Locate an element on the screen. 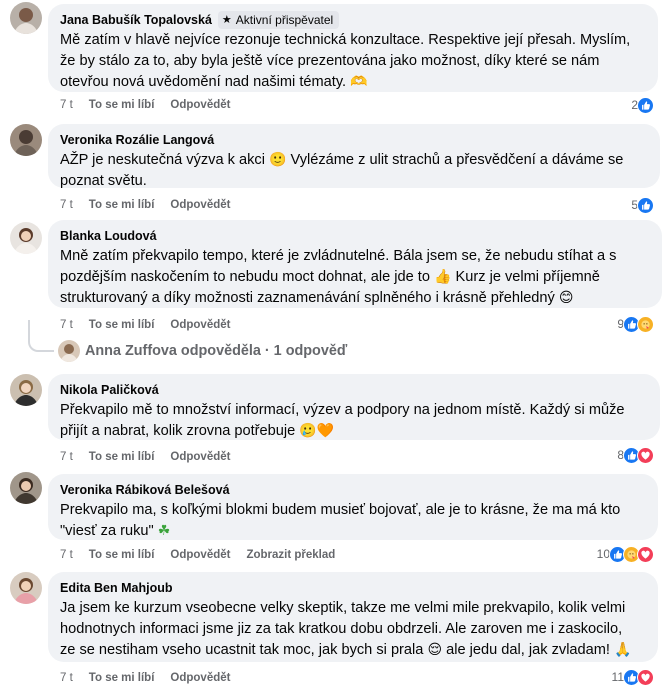  reactions-summary: 2 is located at coordinates (642, 105).